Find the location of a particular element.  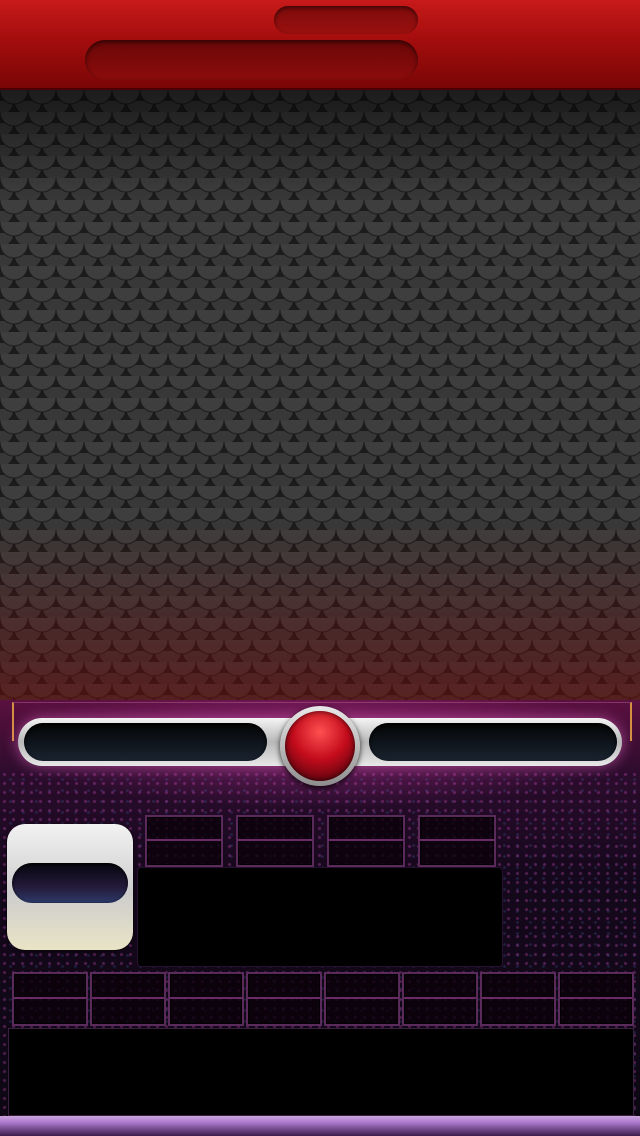

center-panel-text is located at coordinates (320, 917).